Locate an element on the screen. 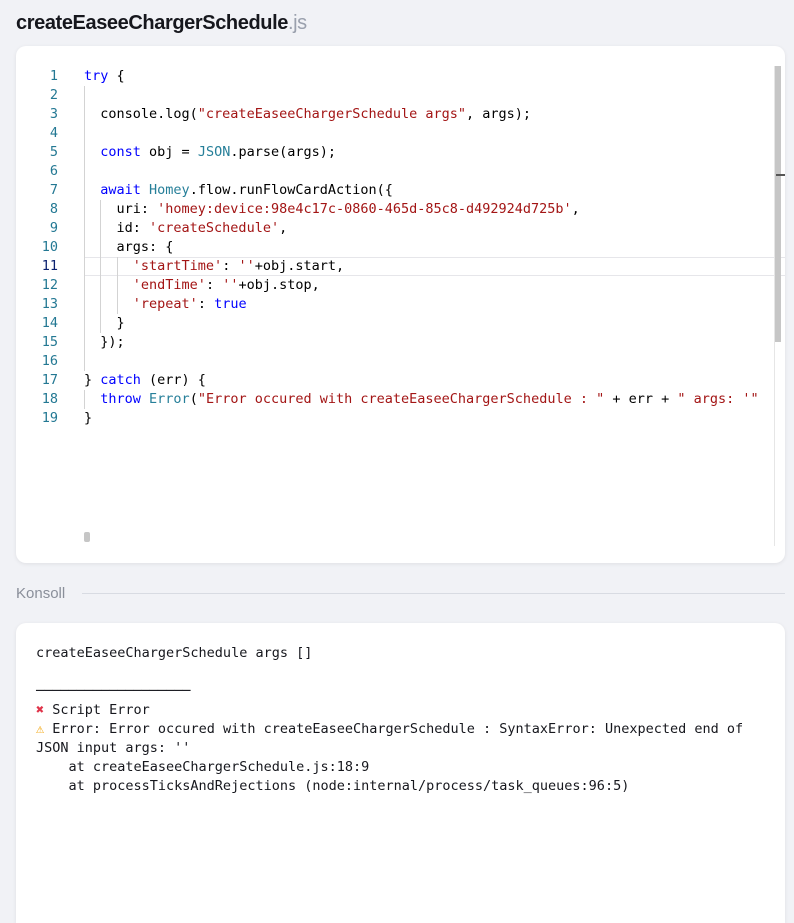 Image resolution: width=794 pixels, height=923 pixels. line-number: 13 is located at coordinates (49, 304).